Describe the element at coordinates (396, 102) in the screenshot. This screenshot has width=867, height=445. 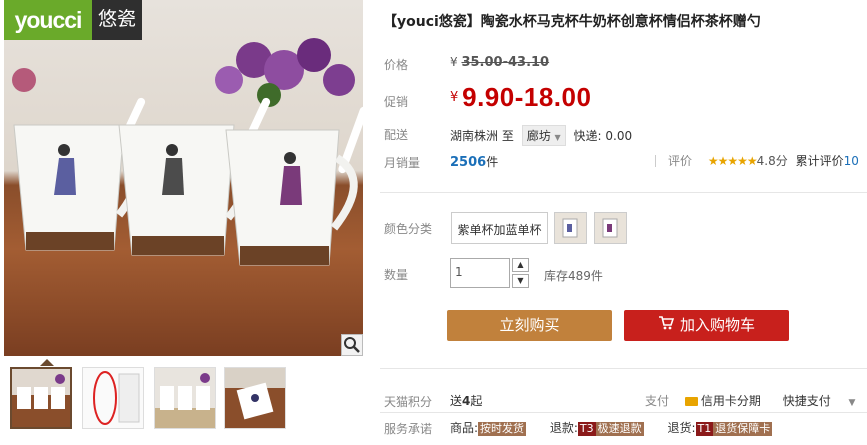
I see `promo-label: 促销` at that location.